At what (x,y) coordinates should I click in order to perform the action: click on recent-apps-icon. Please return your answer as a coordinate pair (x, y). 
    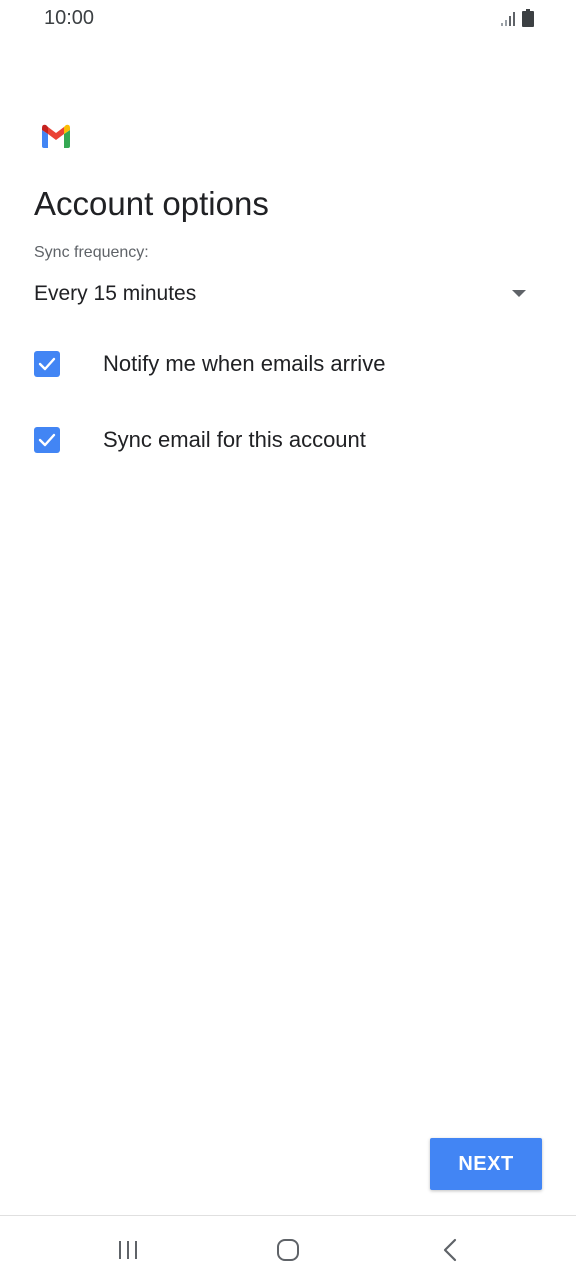
    Looking at the image, I should click on (128, 1250).